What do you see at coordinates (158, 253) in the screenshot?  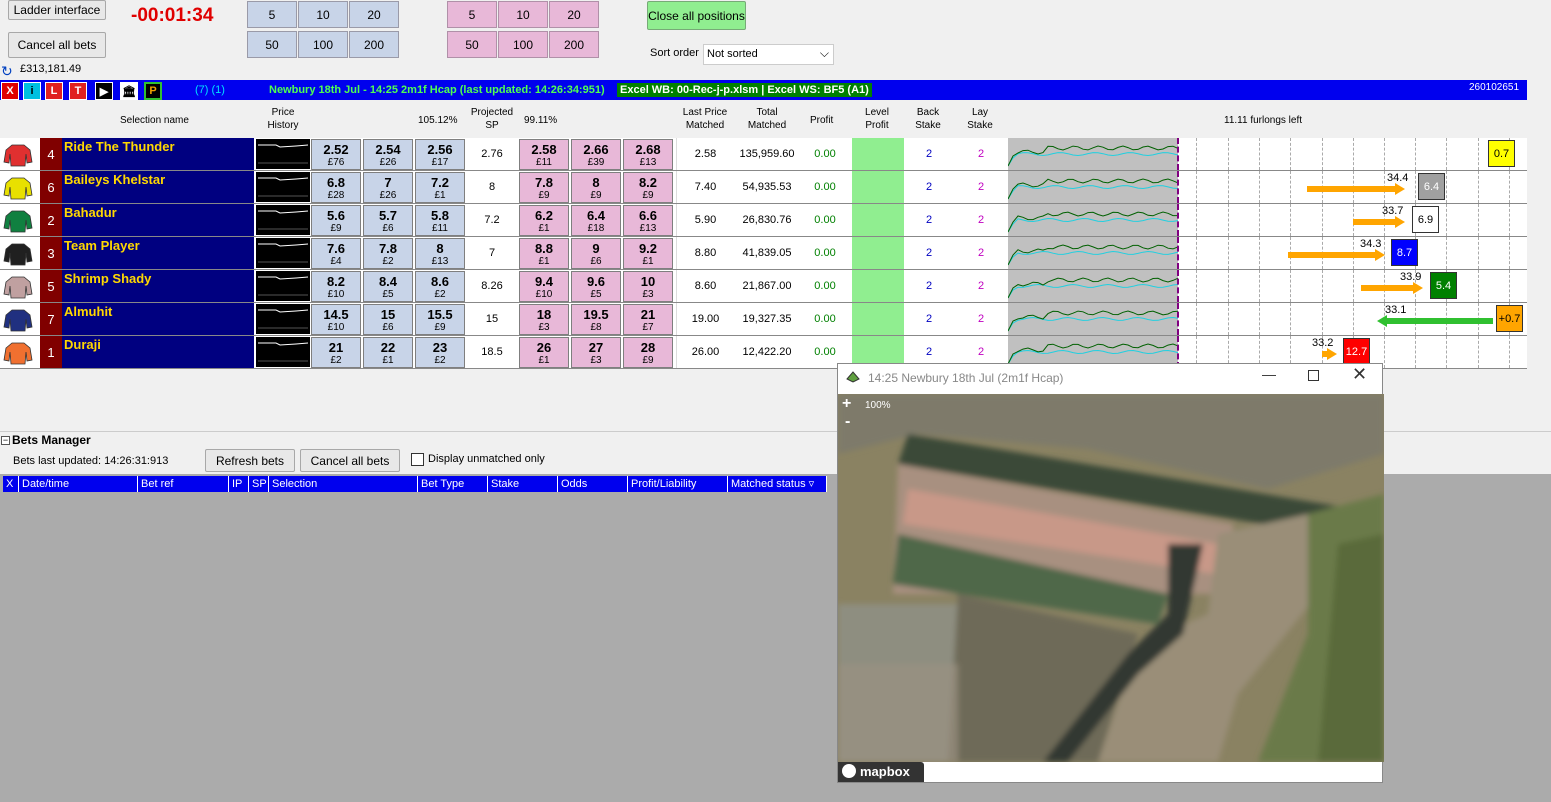 I see `selection-name: Team Player` at bounding box center [158, 253].